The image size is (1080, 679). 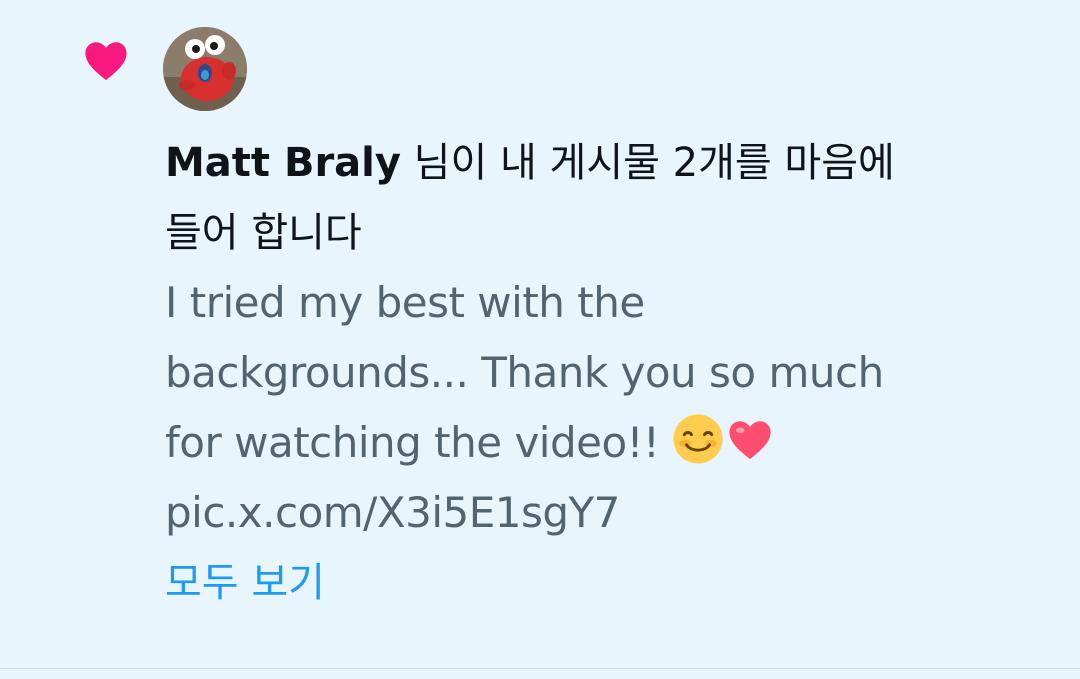 I want to click on avatar, so click(x=205, y=69).